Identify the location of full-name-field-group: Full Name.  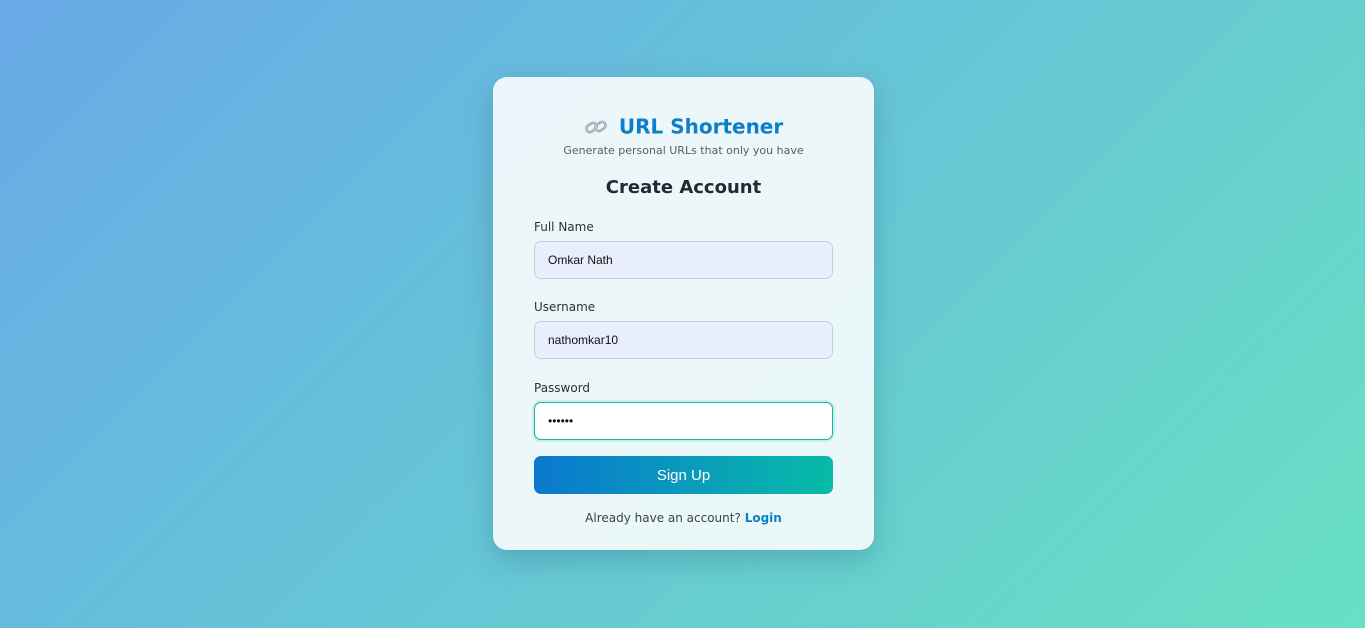
(683, 249).